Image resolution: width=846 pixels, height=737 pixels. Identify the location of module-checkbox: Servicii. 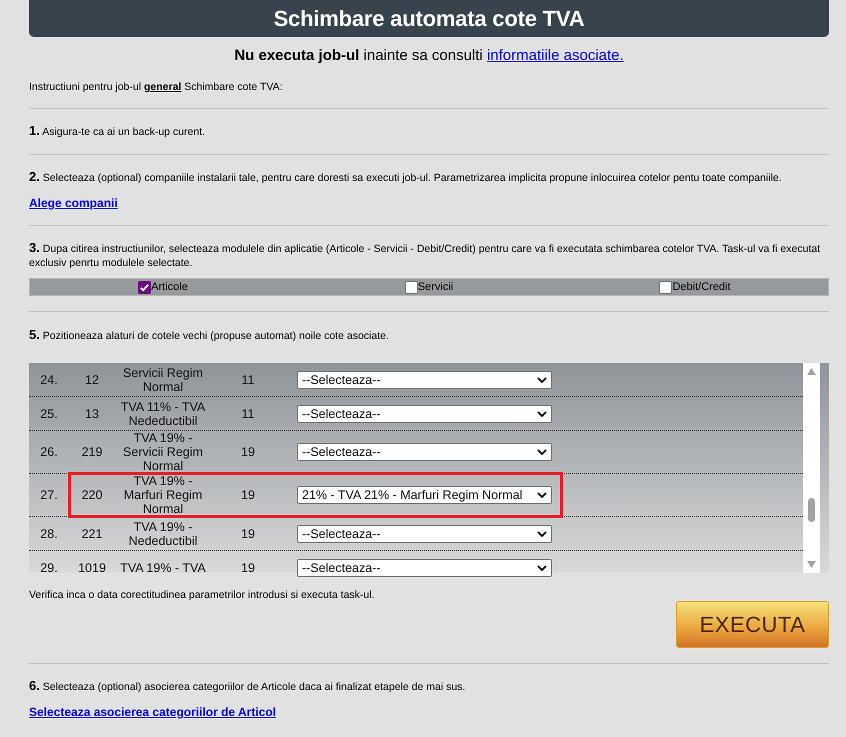
(429, 287).